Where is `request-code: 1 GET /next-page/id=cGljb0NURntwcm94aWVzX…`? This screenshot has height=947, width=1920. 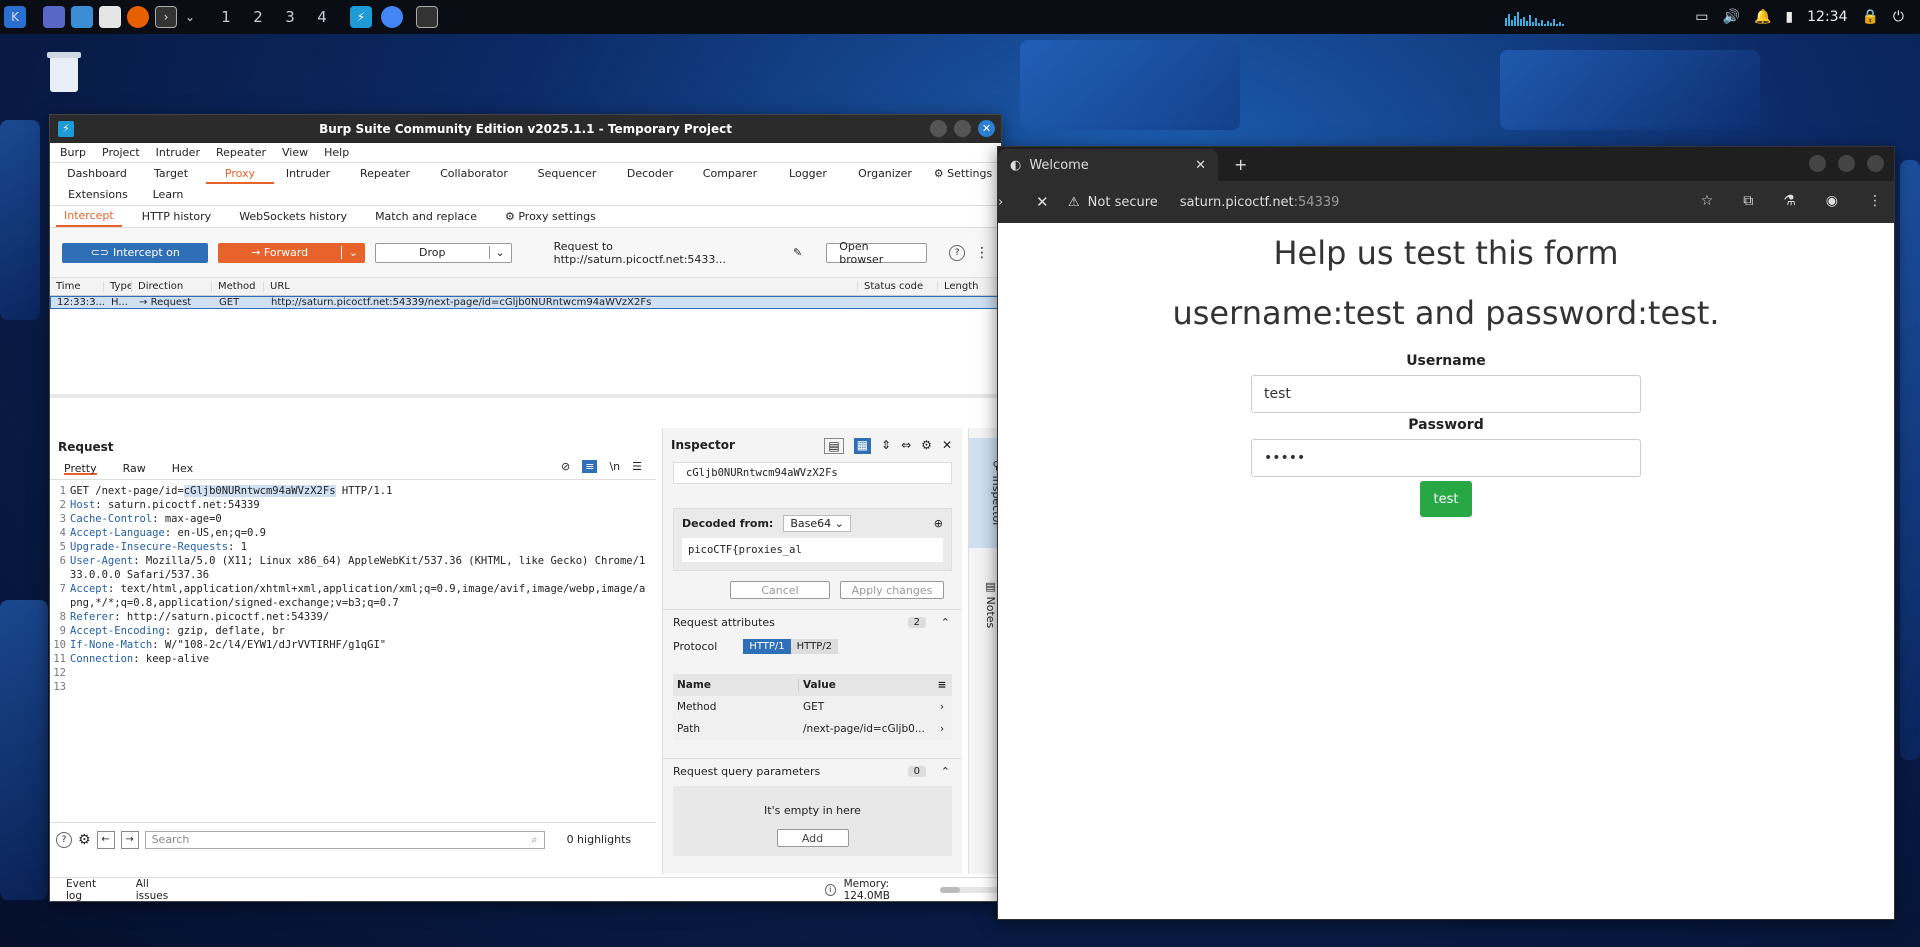 request-code: 1 GET /next-page/id=cGljb0NURntwcm94aWVzX… is located at coordinates (353, 587).